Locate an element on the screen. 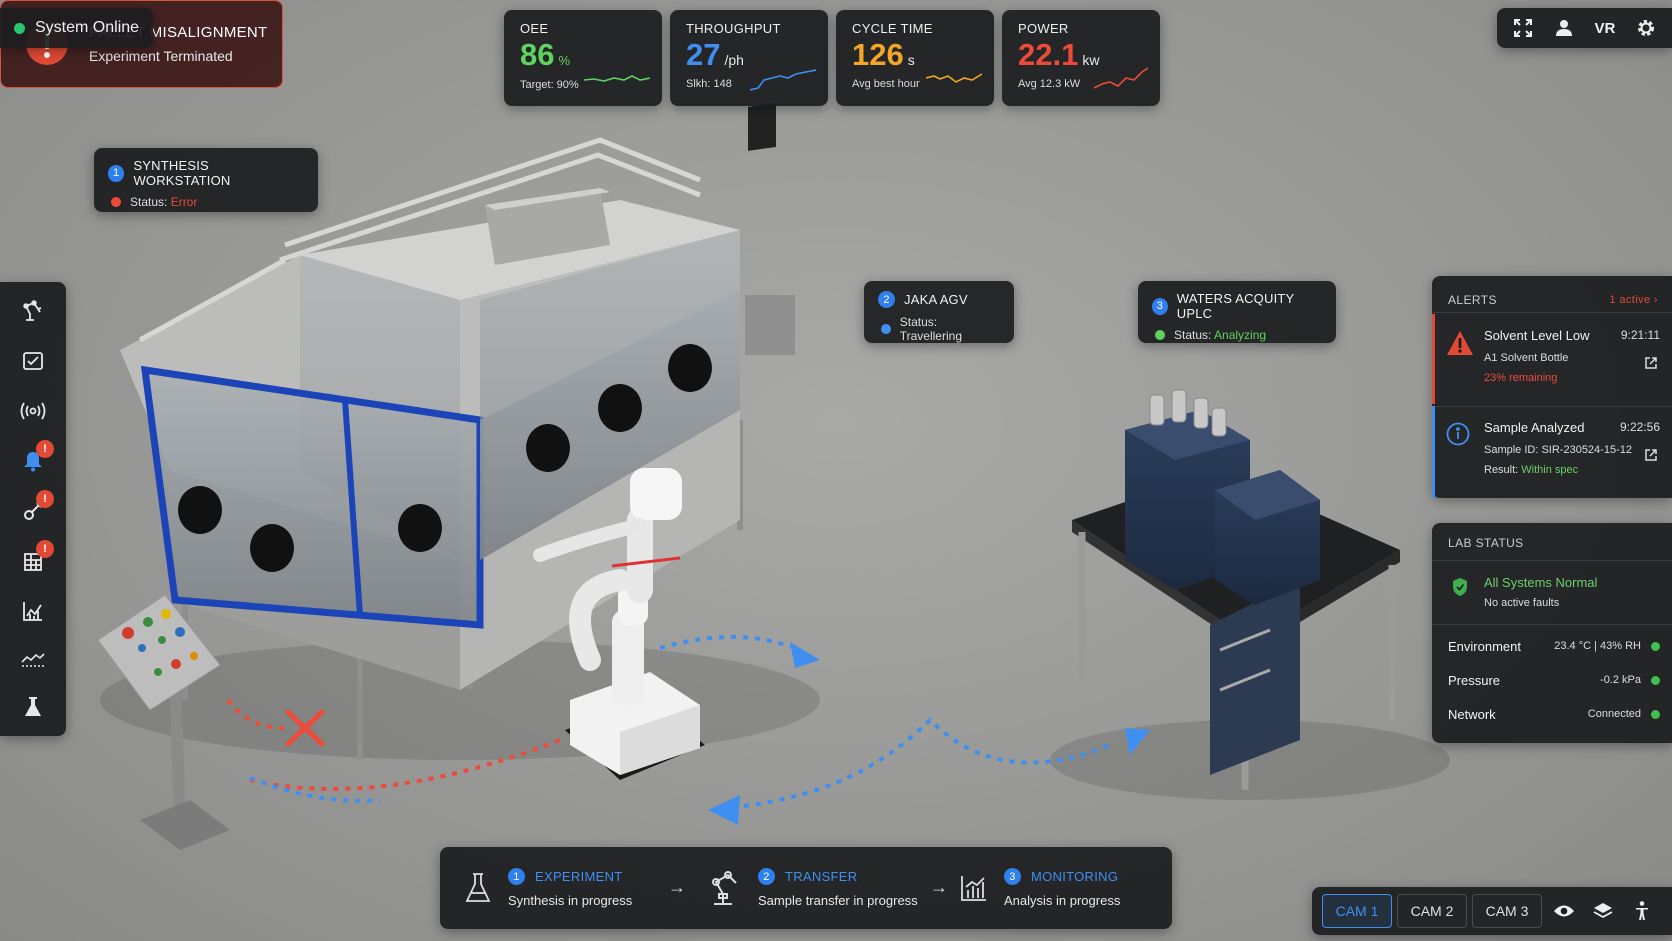 The width and height of the screenshot is (1672, 941). lab-status-summary: All Systems Normal No active faults is located at coordinates (1552, 593).